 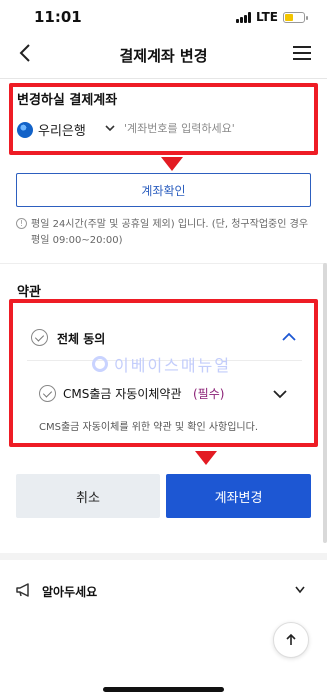 What do you see at coordinates (67, 100) in the screenshot?
I see `account-section-label: 변경하실 결제계좌` at bounding box center [67, 100].